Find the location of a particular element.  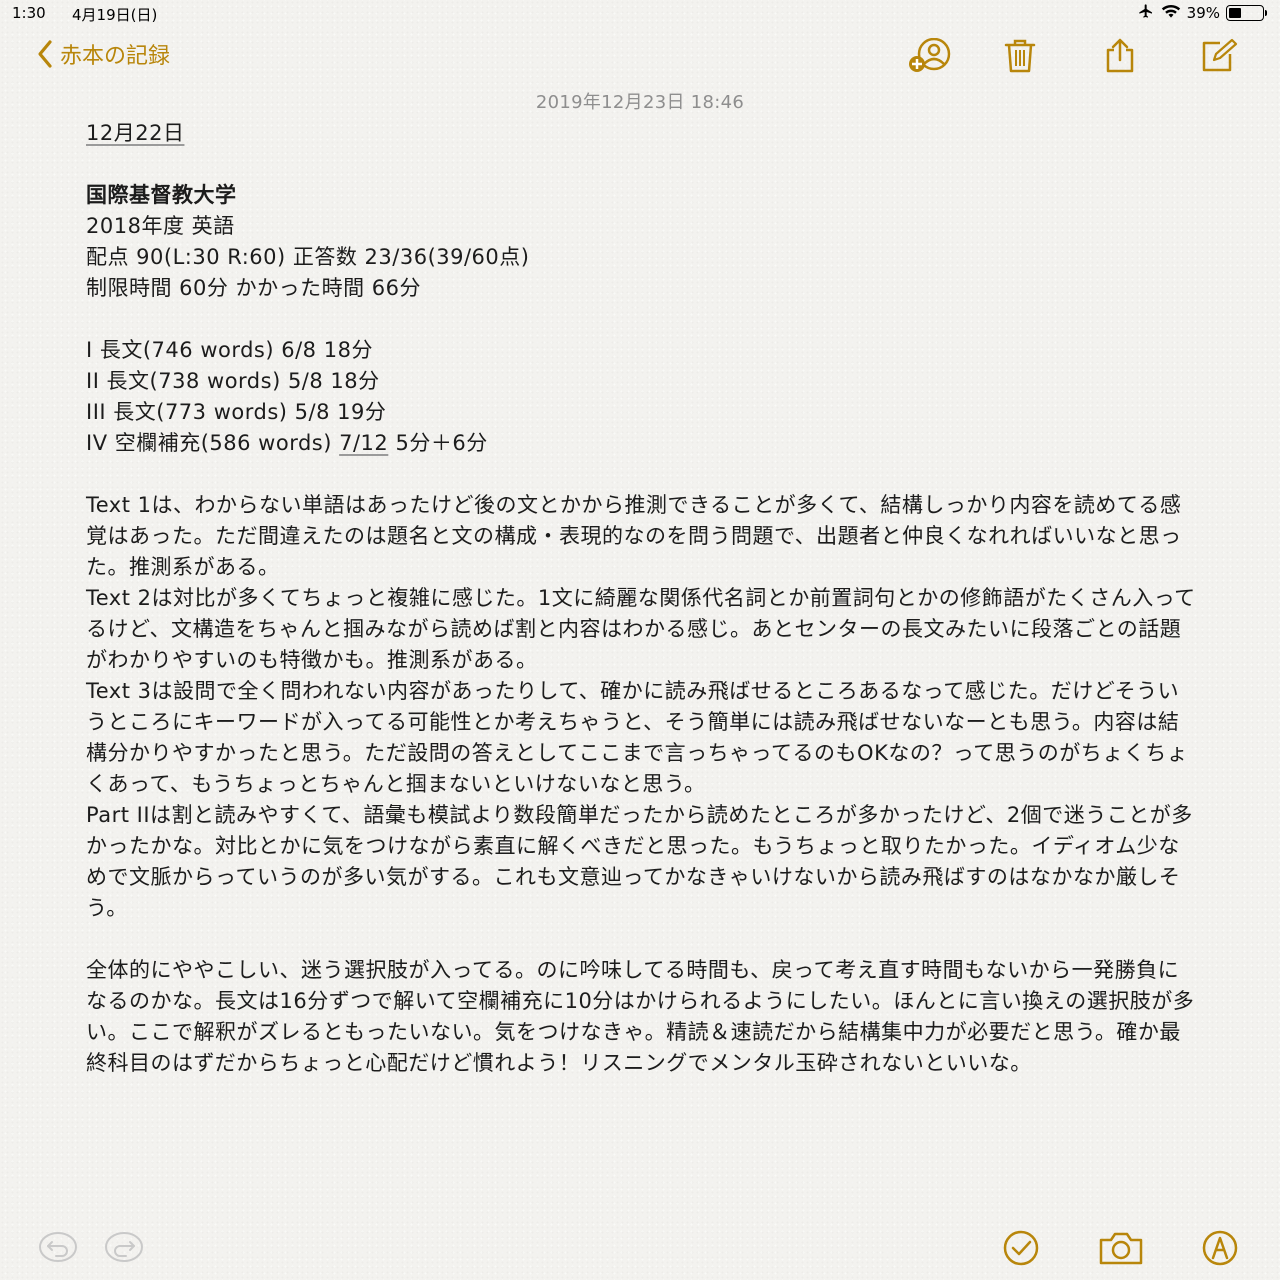

nav-bar: 赤本の記録 is located at coordinates (640, 58).